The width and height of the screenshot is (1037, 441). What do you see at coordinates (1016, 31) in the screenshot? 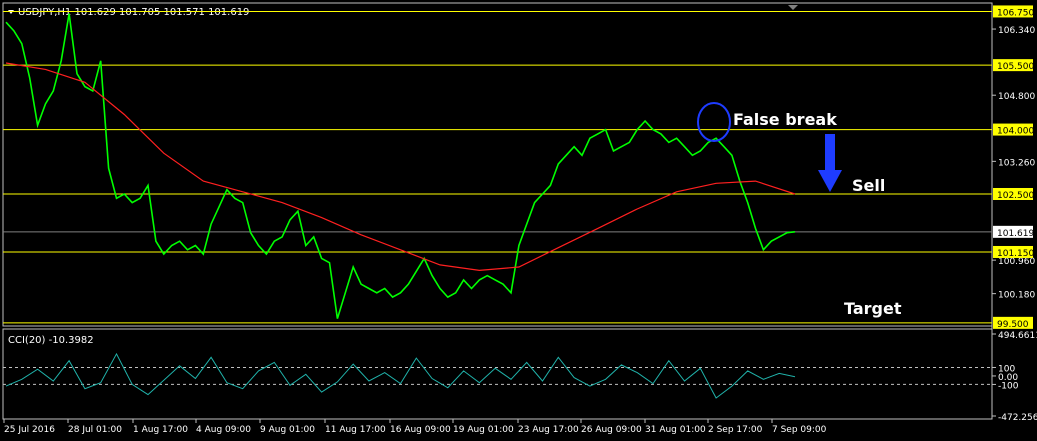
I see `y-tick-label: 106.340` at bounding box center [1016, 31].